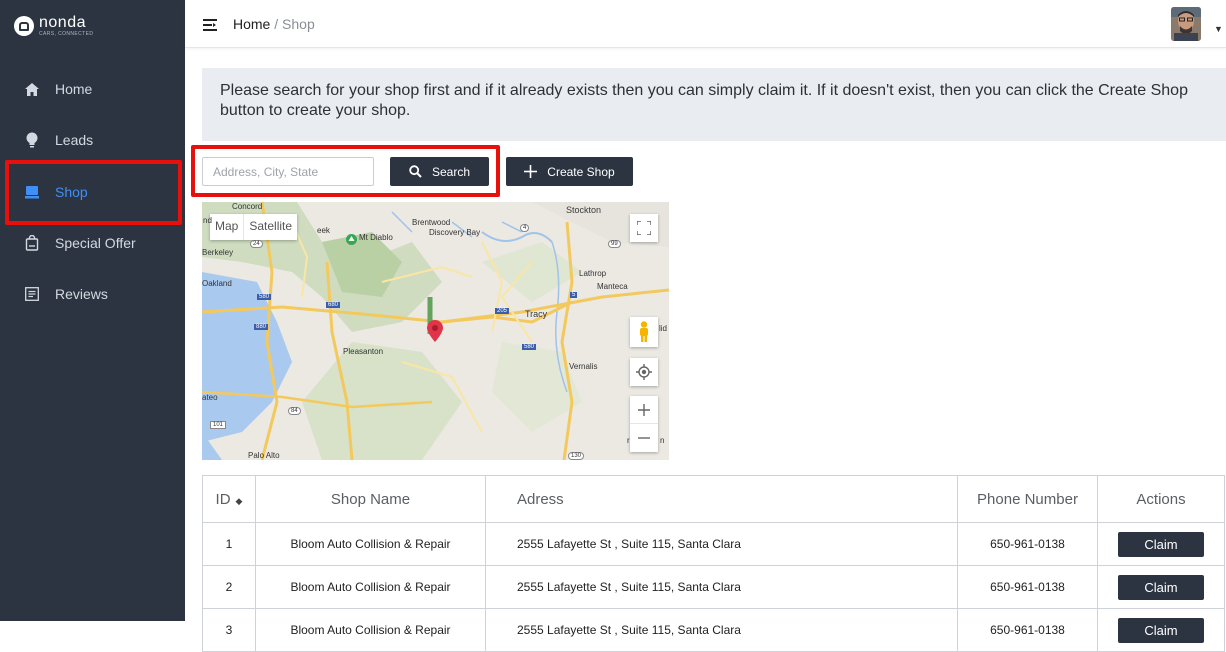  I want to click on cell-id: 3, so click(229, 630).